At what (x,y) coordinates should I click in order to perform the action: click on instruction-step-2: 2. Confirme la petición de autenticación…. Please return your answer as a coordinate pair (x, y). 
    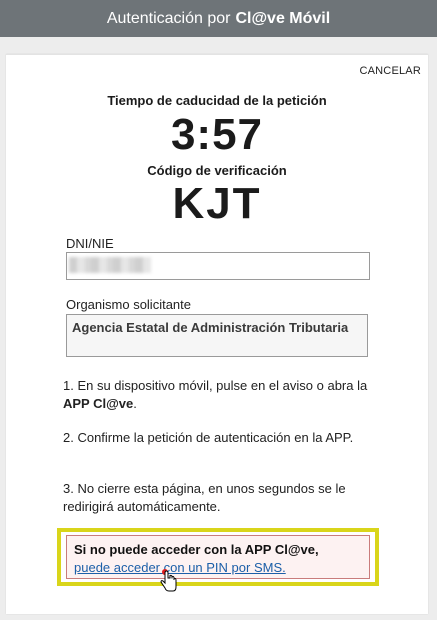
    Looking at the image, I should click on (208, 437).